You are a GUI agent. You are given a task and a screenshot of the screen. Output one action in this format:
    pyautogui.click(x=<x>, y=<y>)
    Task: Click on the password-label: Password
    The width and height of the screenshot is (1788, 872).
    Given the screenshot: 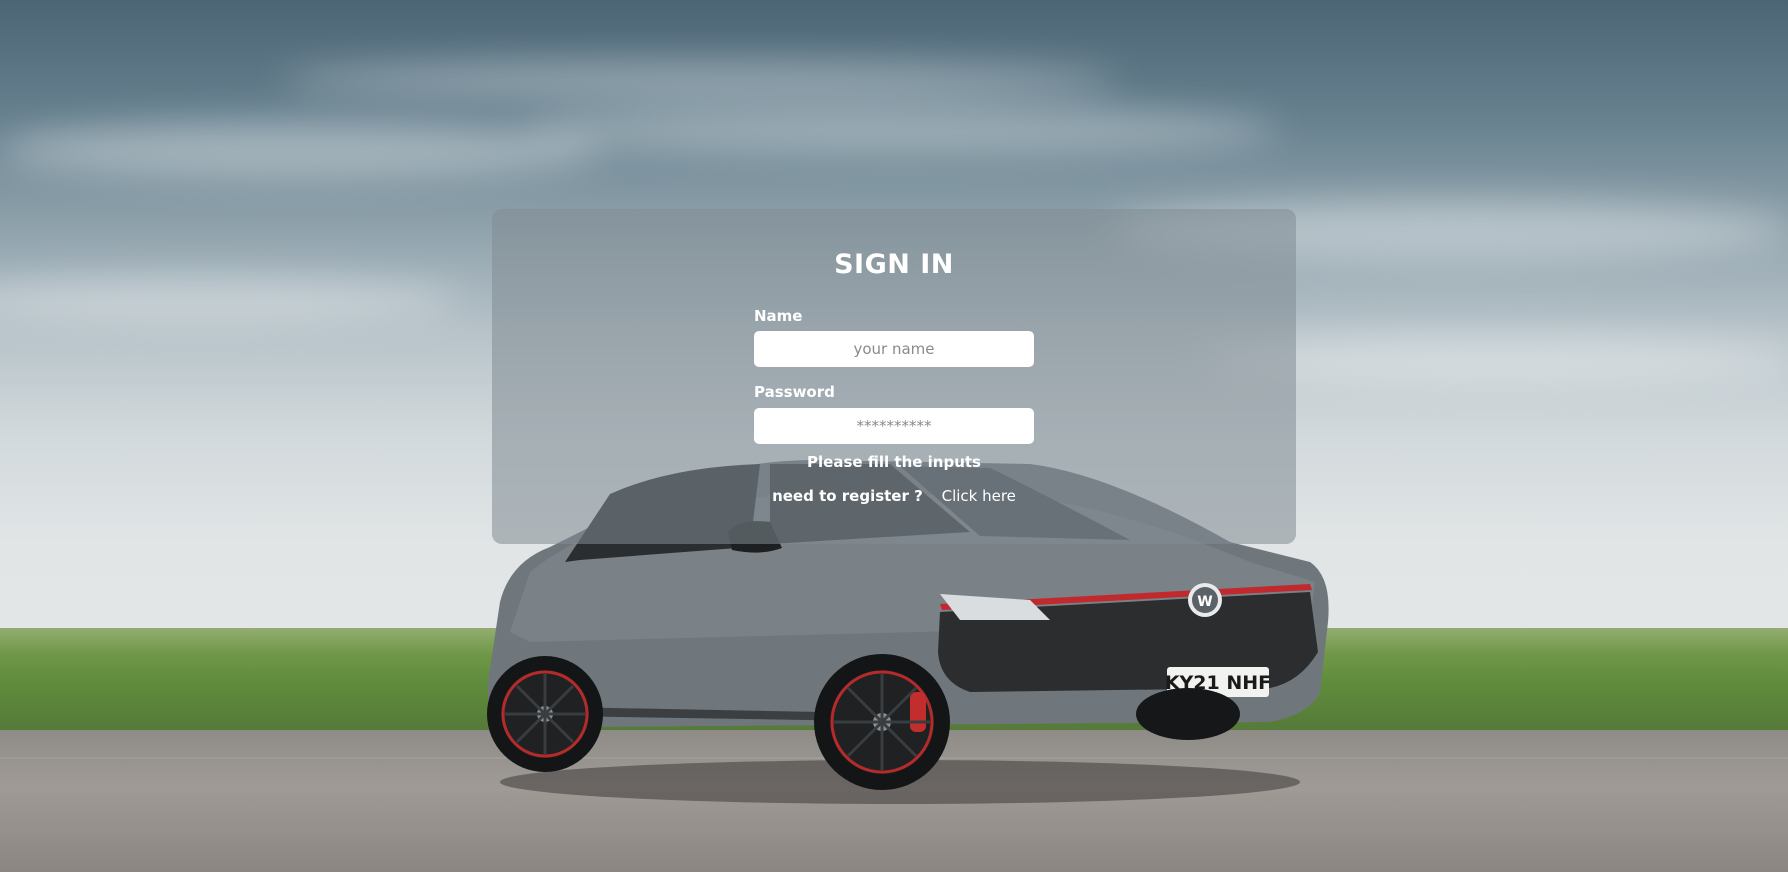 What is the action you would take?
    pyautogui.click(x=794, y=392)
    